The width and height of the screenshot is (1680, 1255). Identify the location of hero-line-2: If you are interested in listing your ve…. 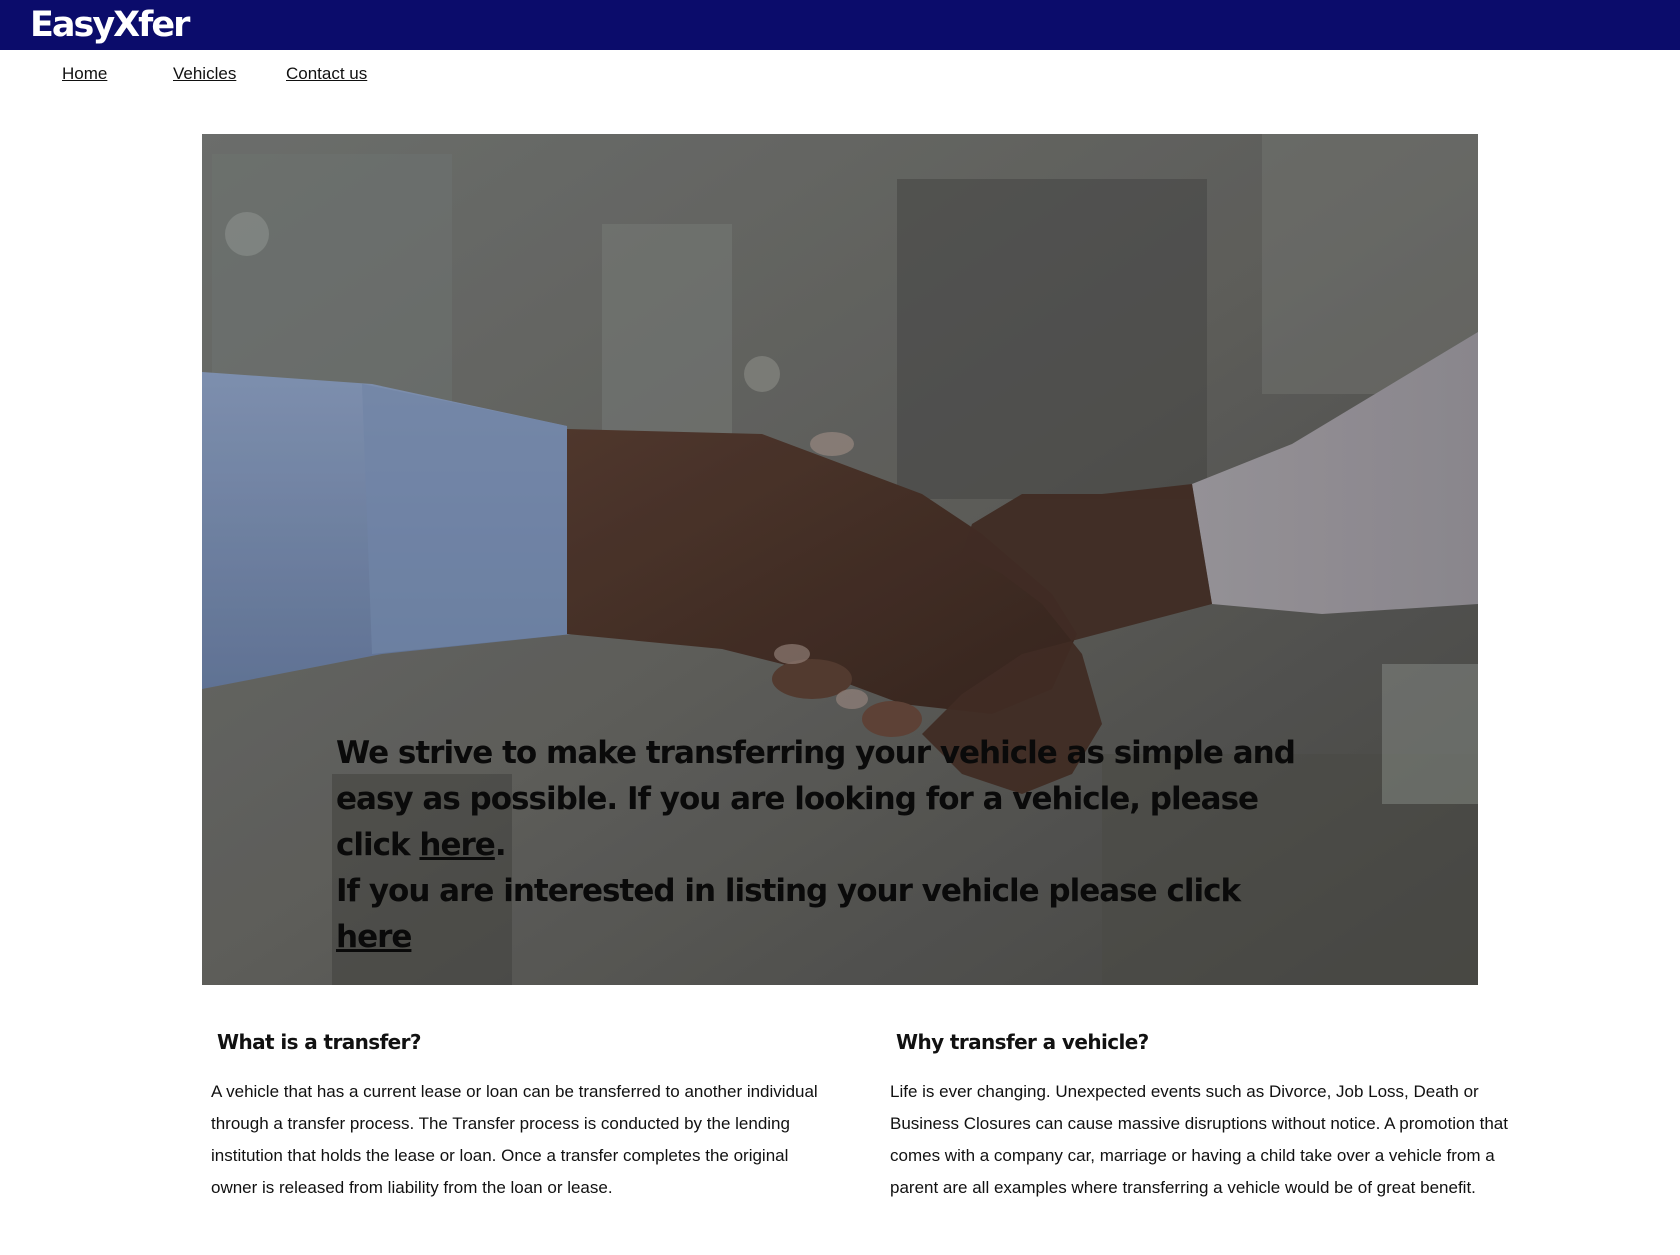
(788, 891).